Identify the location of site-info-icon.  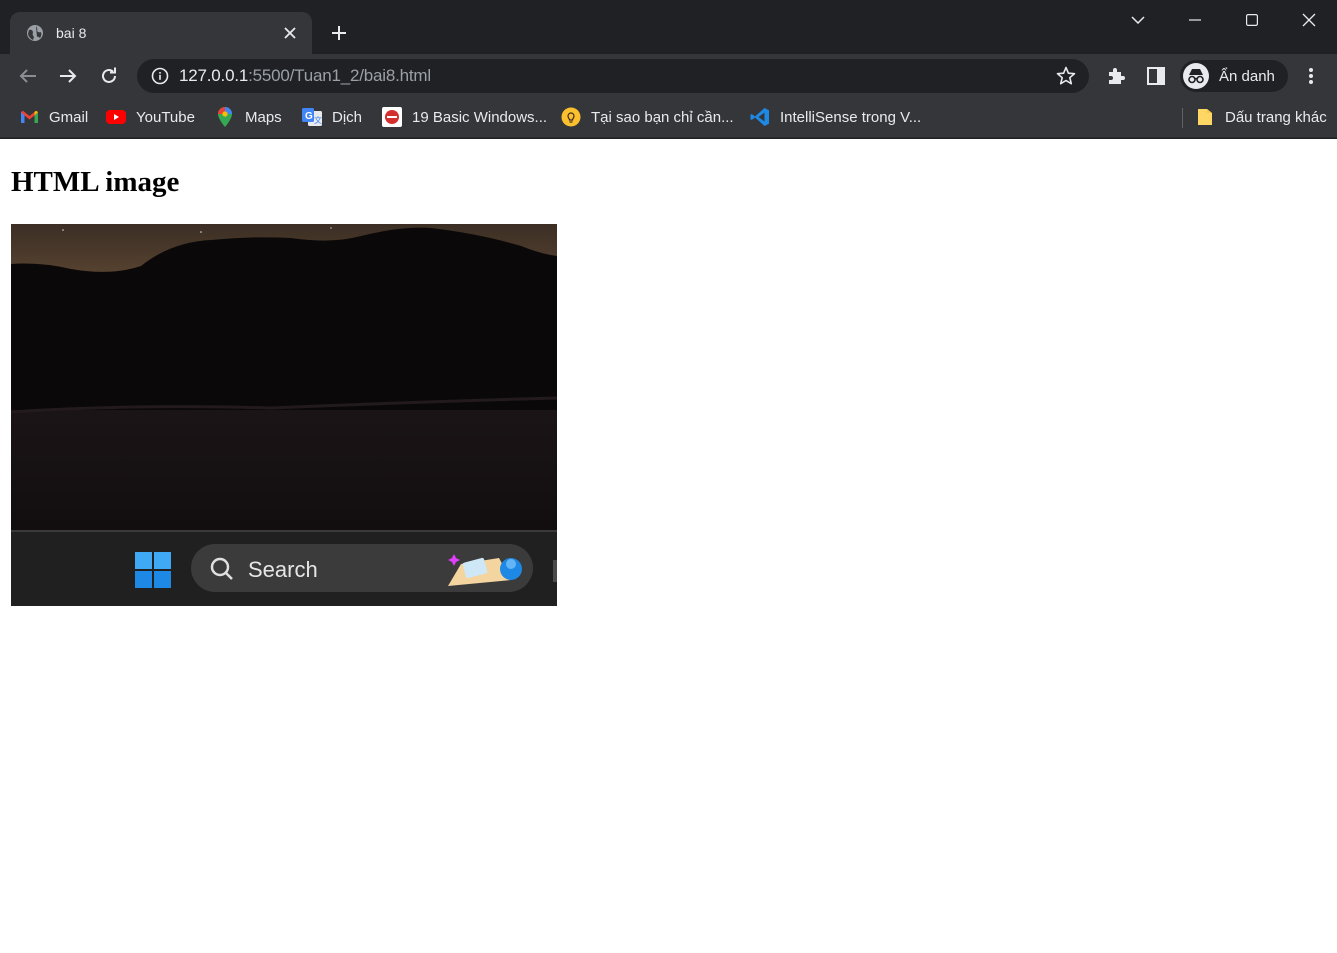
(160, 76).